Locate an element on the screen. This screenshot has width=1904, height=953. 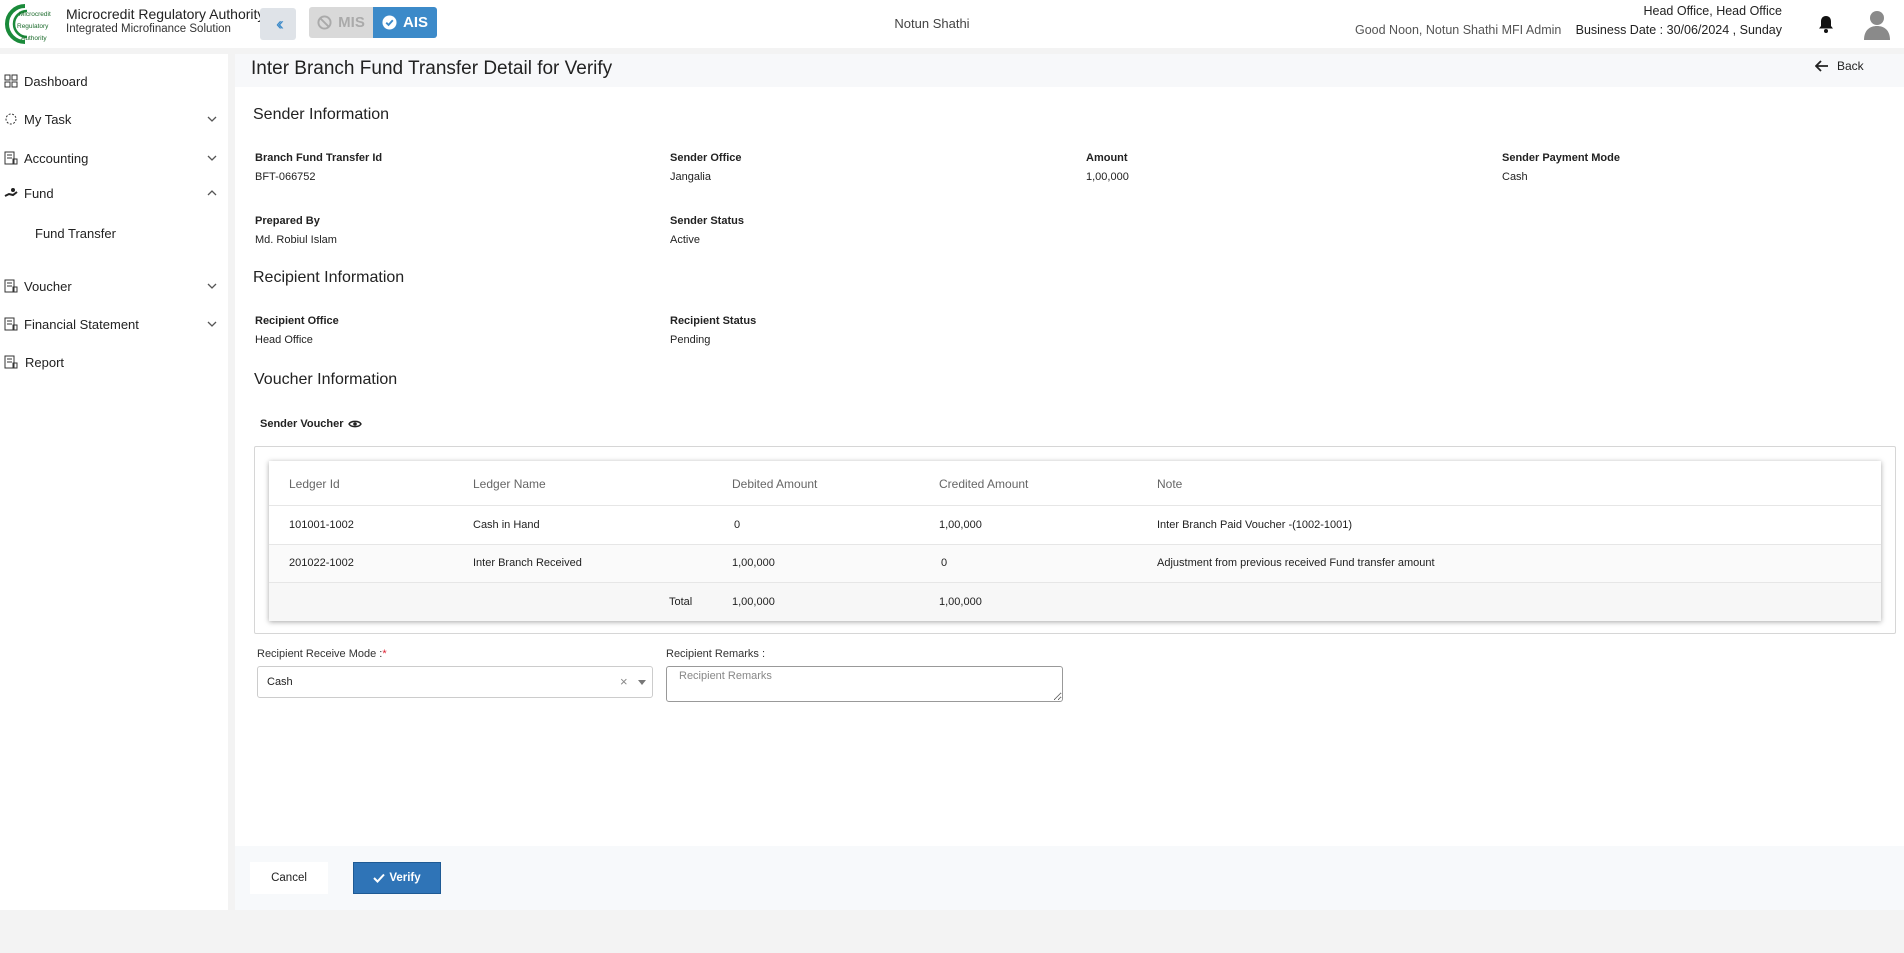
table-total-row: Total 1,00,000 1,00,000 is located at coordinates (1075, 602).